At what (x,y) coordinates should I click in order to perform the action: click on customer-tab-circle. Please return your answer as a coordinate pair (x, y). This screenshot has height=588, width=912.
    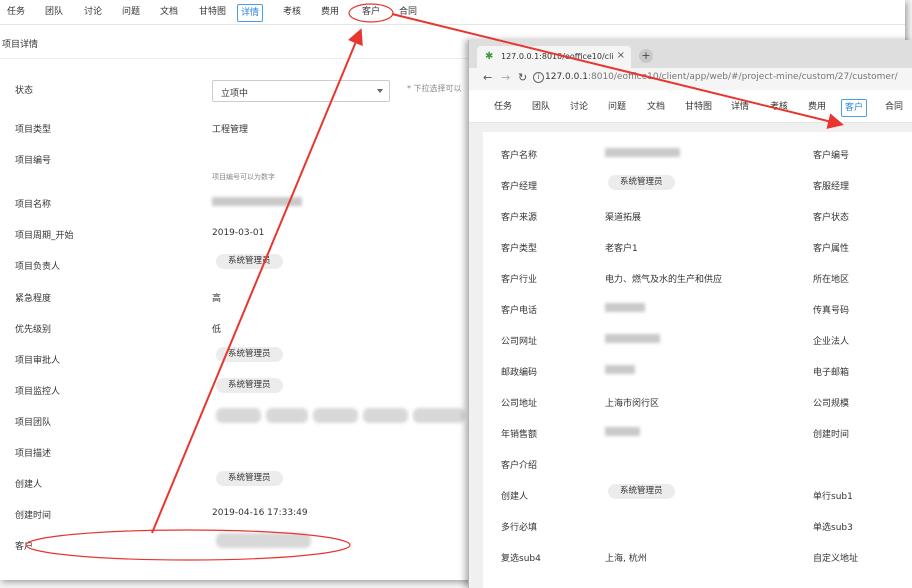
    Looking at the image, I should click on (371, 13).